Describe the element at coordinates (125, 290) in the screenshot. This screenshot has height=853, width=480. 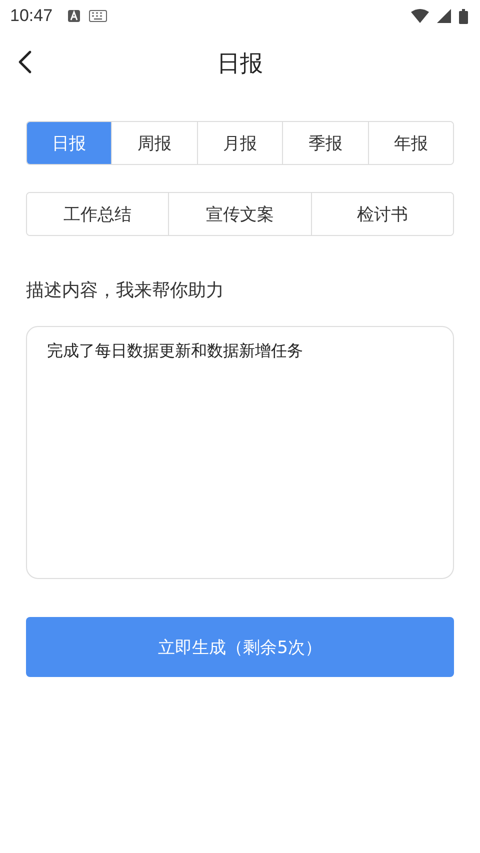
I see `prompt-label: 描述内容，我来帮你助力` at that location.